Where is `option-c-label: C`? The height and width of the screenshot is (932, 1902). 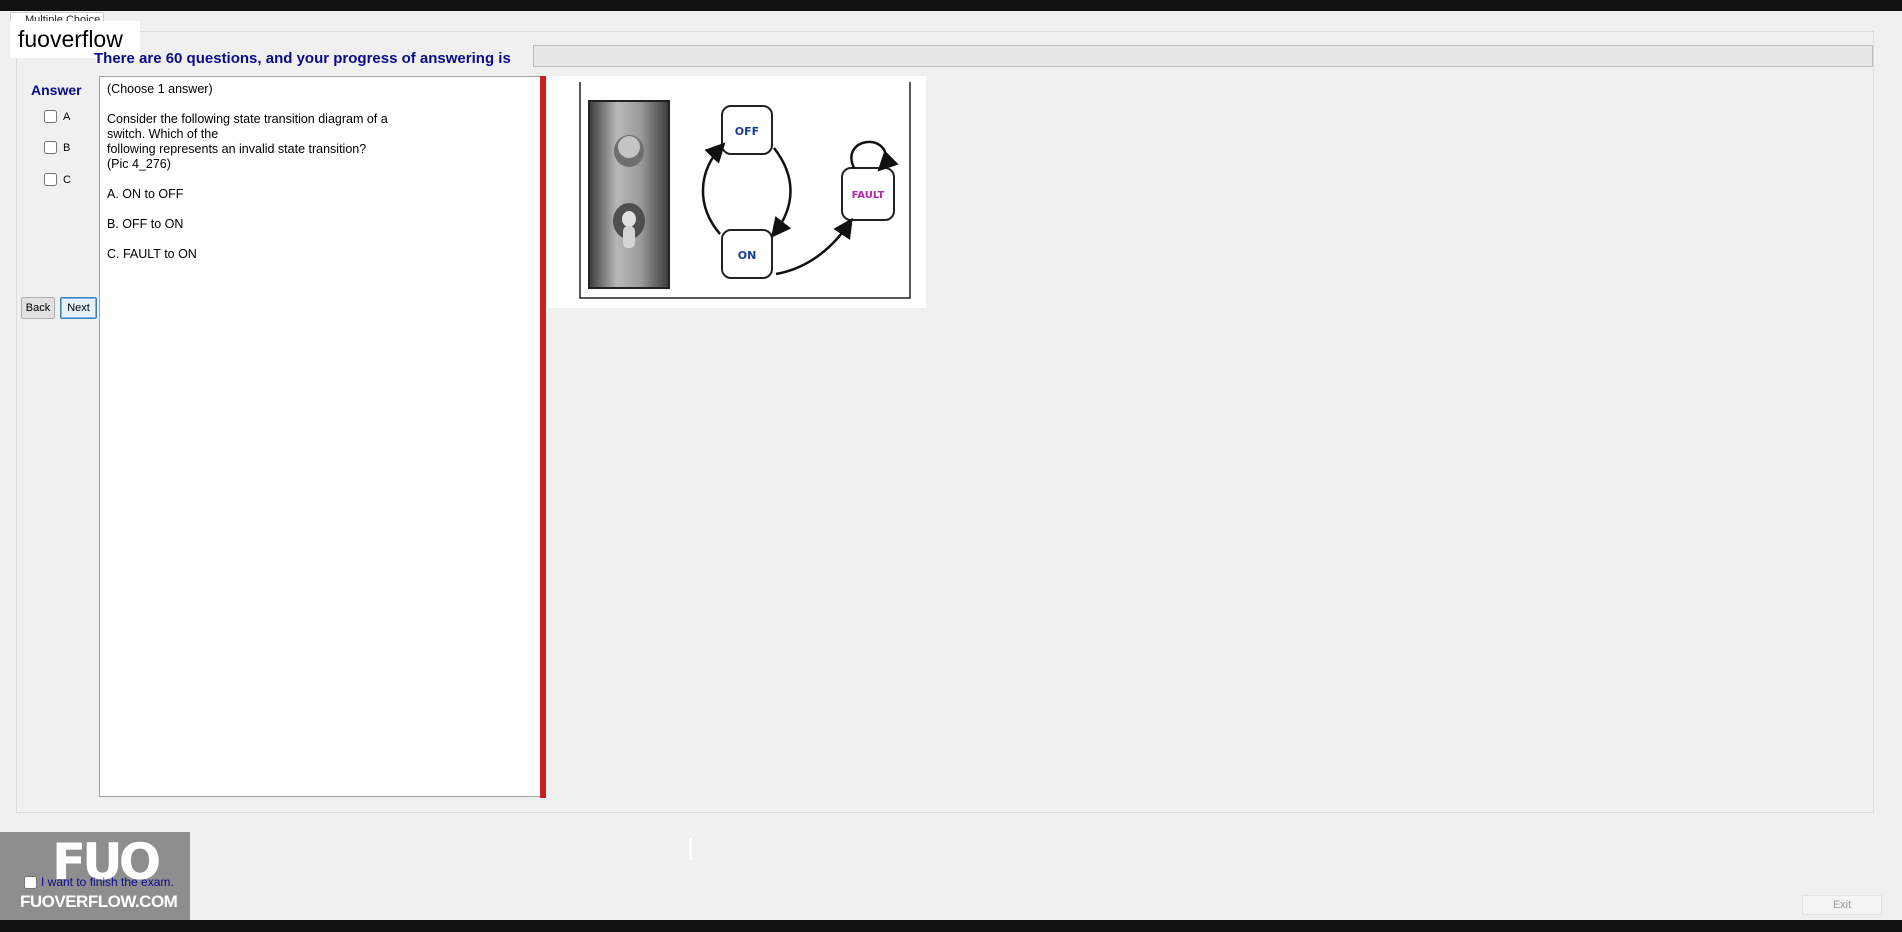 option-c-label: C is located at coordinates (67, 179).